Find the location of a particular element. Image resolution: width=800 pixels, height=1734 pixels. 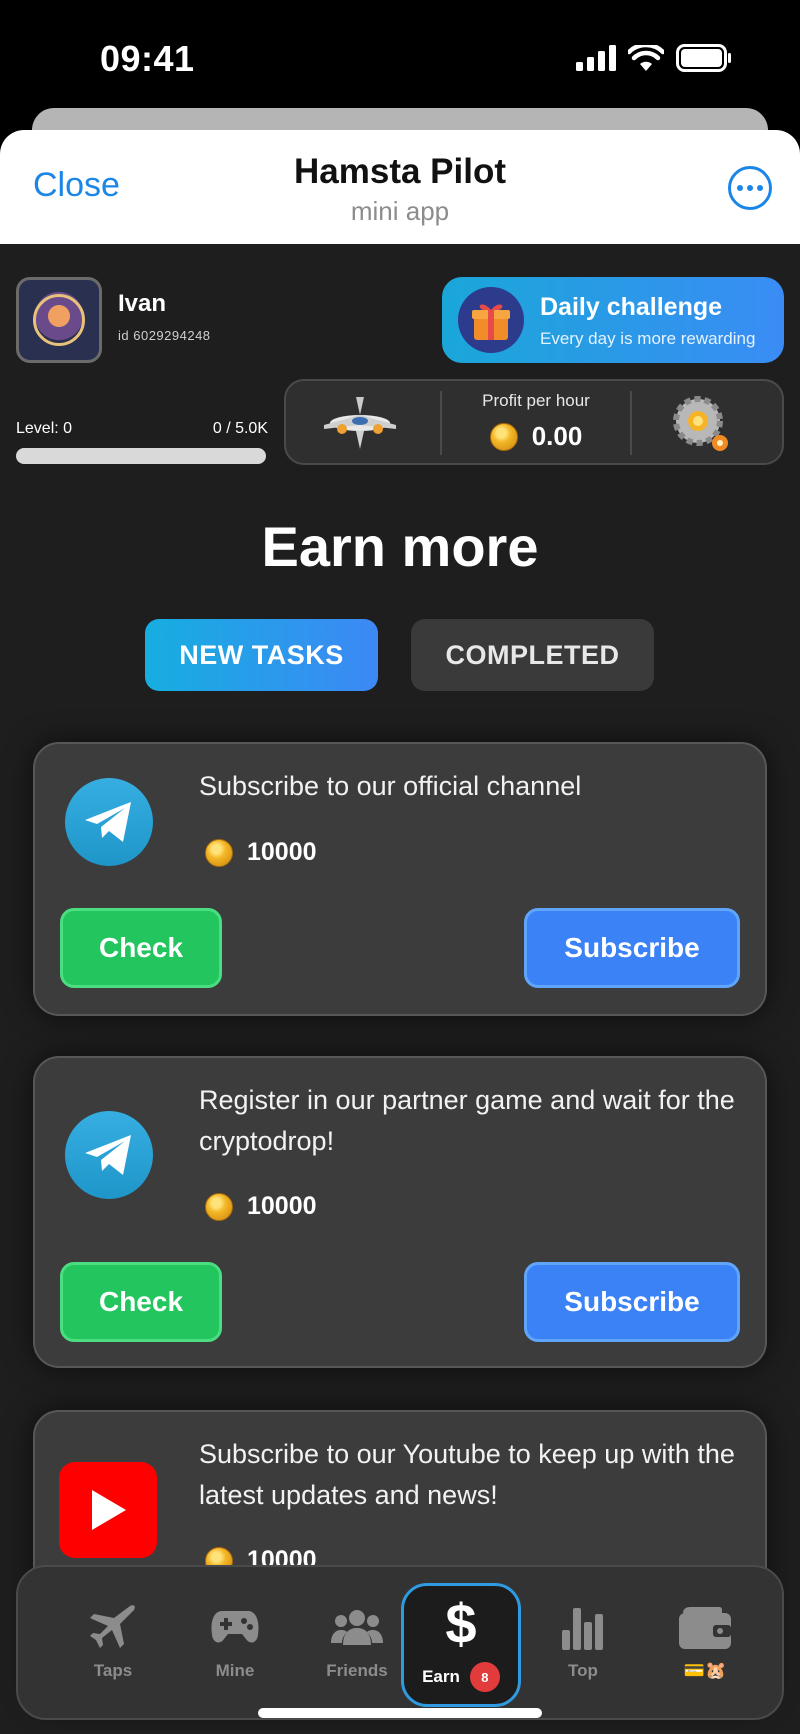

avatar-ring is located at coordinates (59, 320).